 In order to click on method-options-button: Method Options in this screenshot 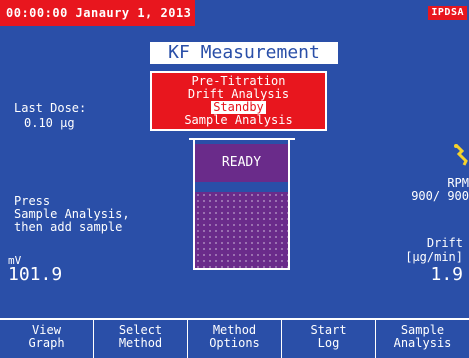, I will do `click(235, 339)`.